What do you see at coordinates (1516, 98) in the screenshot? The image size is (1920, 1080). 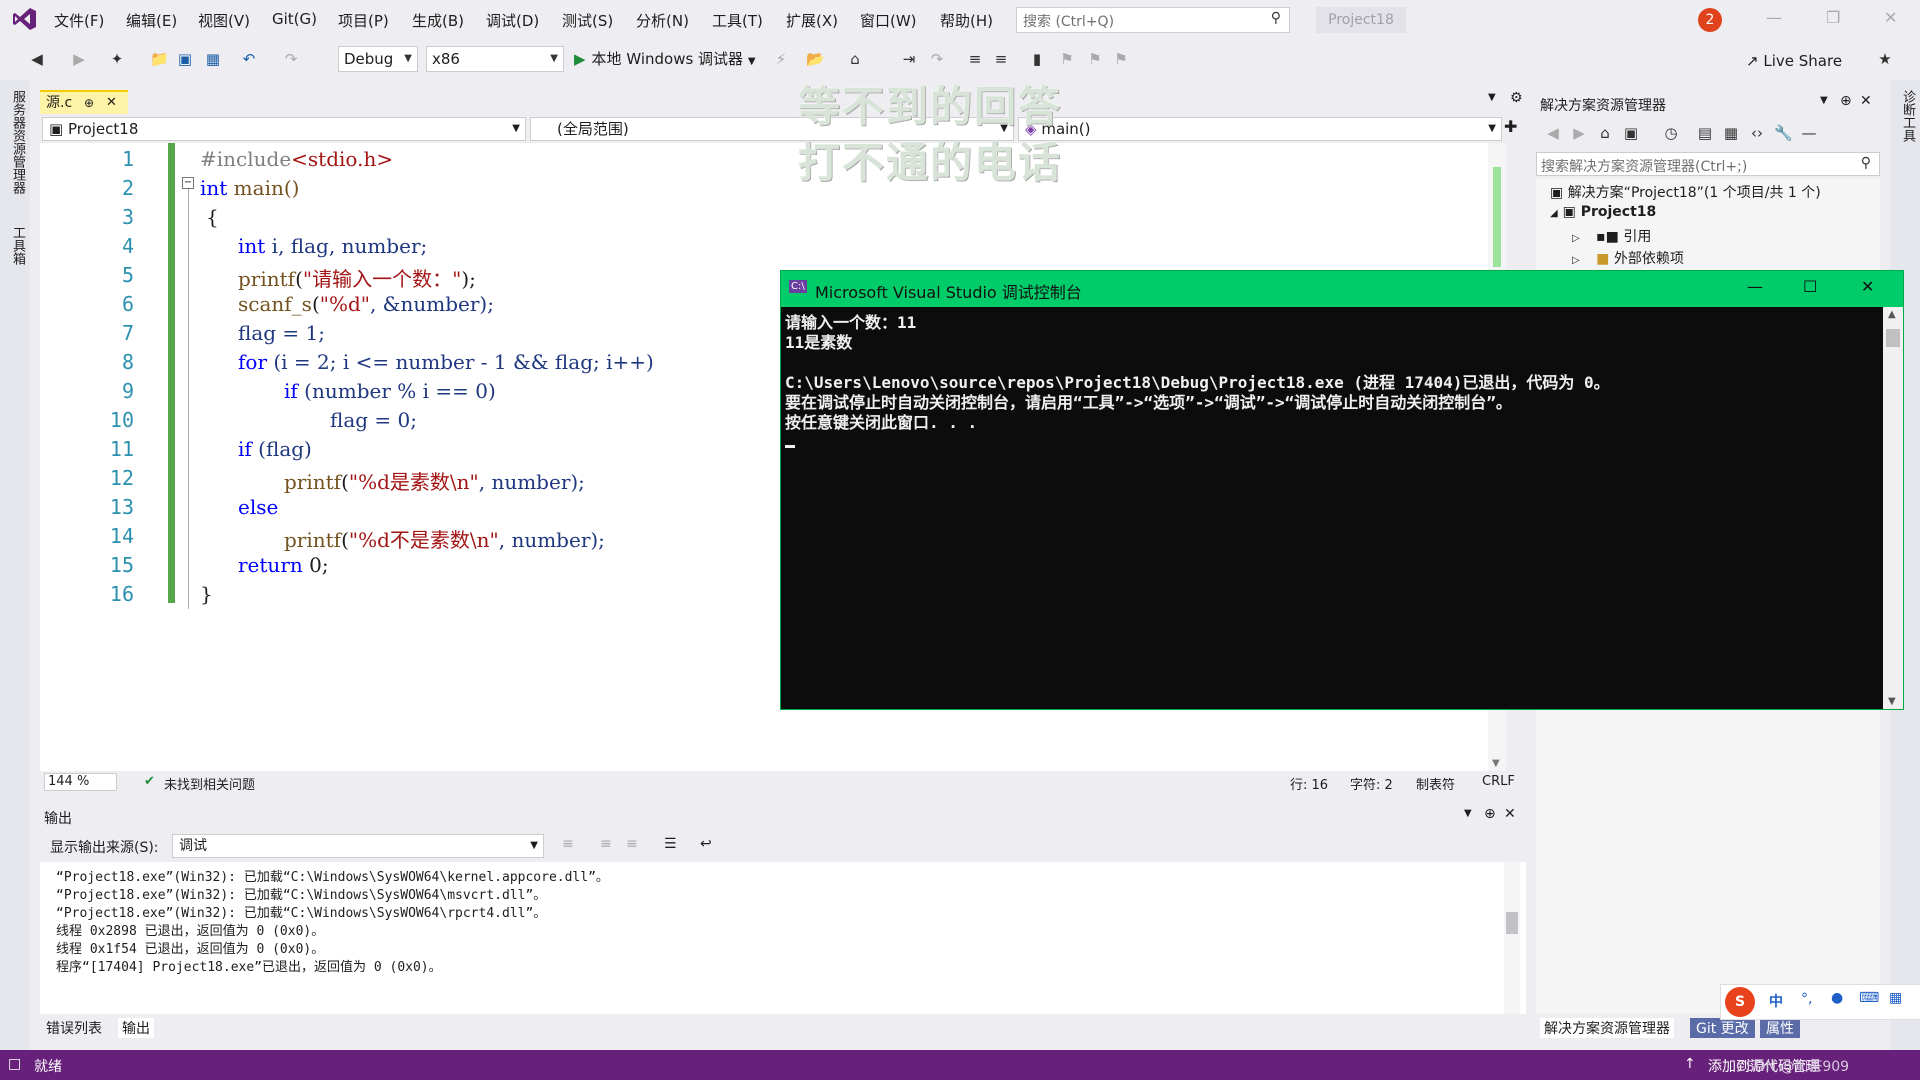 I see `settings-icon: ⚙` at bounding box center [1516, 98].